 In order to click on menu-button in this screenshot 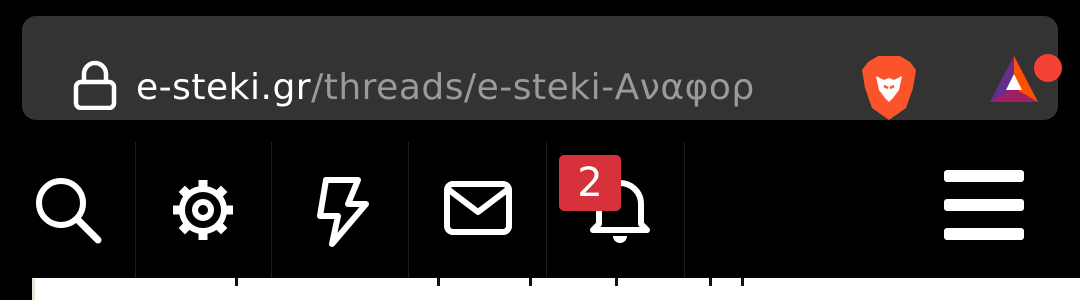, I will do `click(1005, 210)`.